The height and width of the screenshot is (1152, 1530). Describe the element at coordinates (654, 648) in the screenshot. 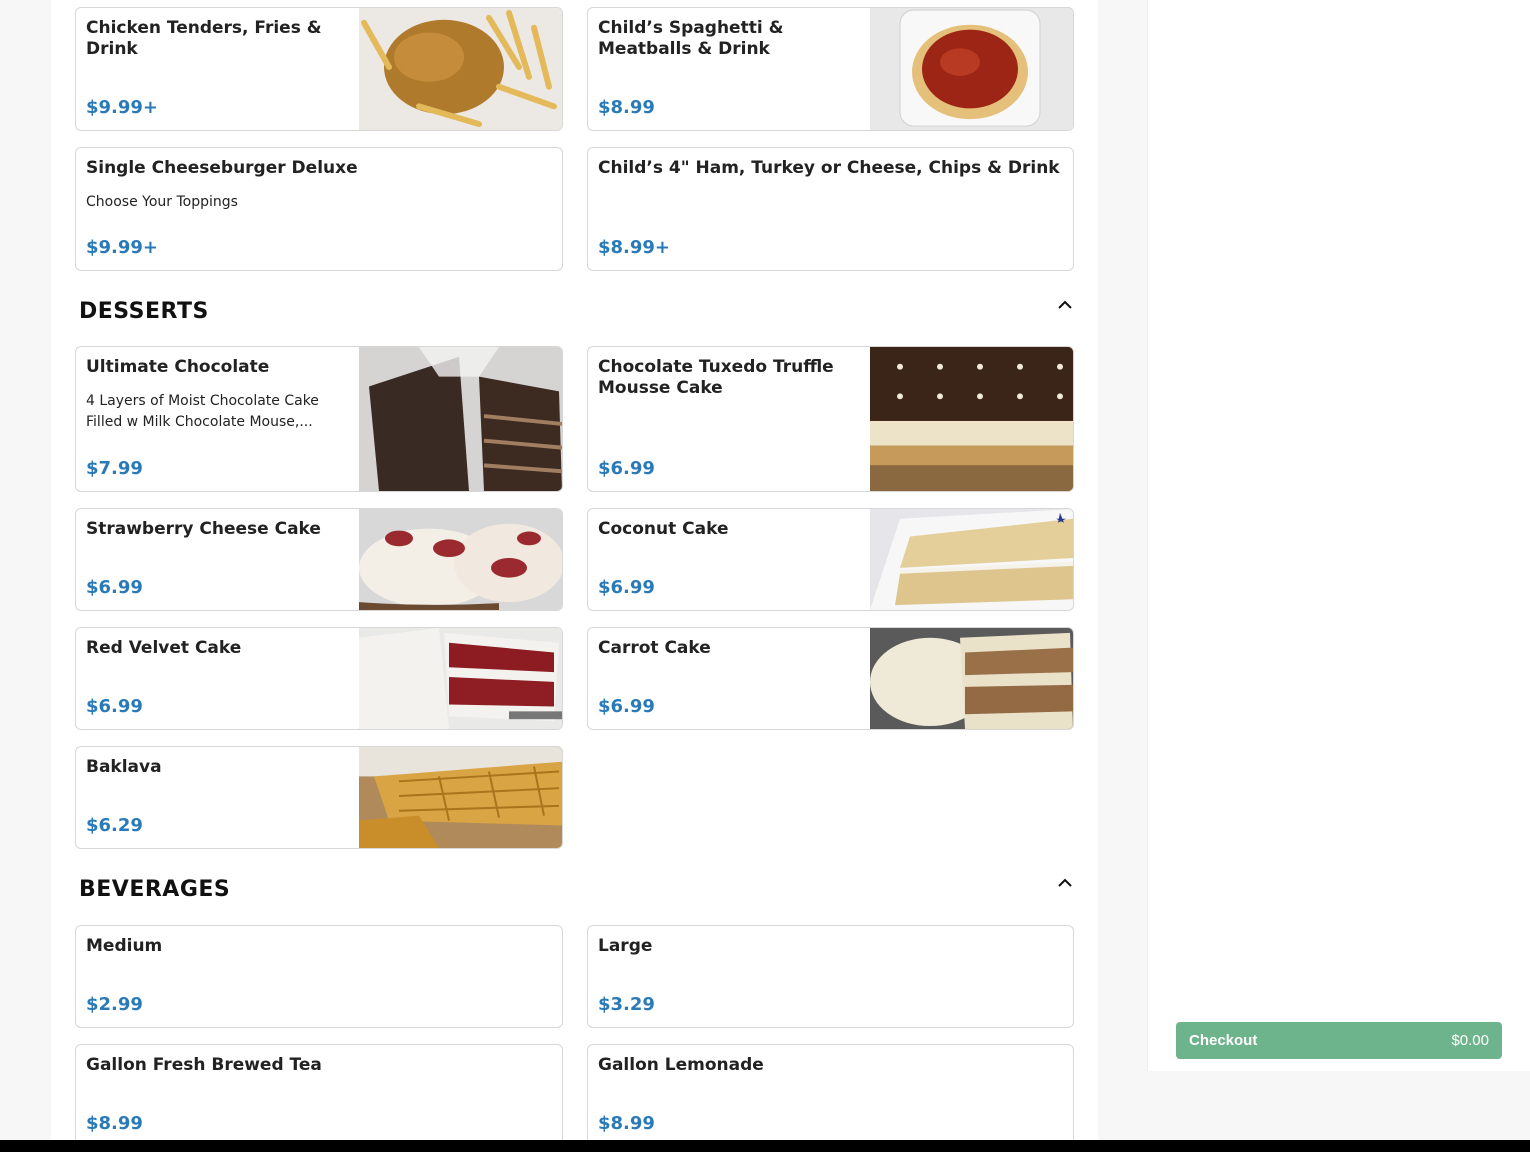

I see `item-name: Carrot Cake` at that location.